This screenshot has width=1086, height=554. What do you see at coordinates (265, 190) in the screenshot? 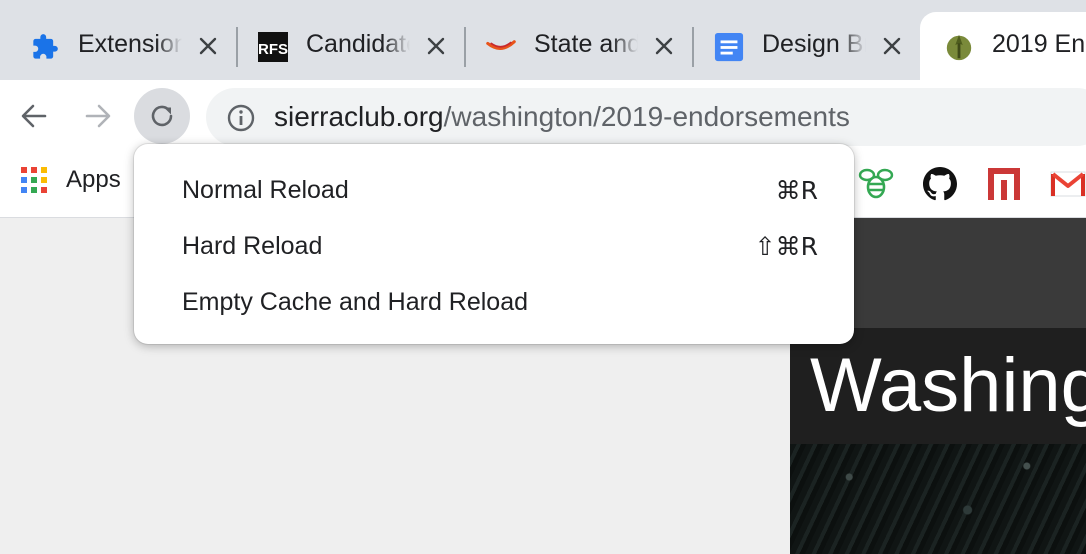
I see `menu-item-label: Normal Reload` at bounding box center [265, 190].